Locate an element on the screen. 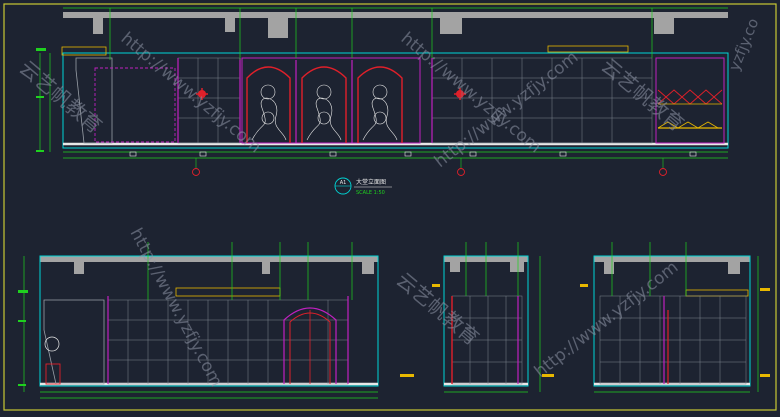 The image size is (780, 417). ornamental-gate is located at coordinates (331, 100).